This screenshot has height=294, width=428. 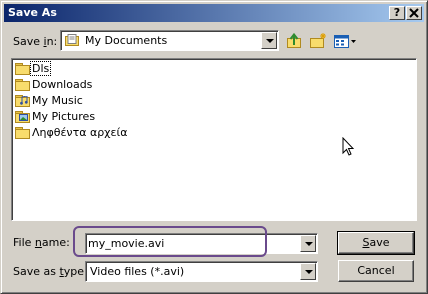 What do you see at coordinates (126, 40) in the screenshot?
I see `save-in-value: My Documents` at bounding box center [126, 40].